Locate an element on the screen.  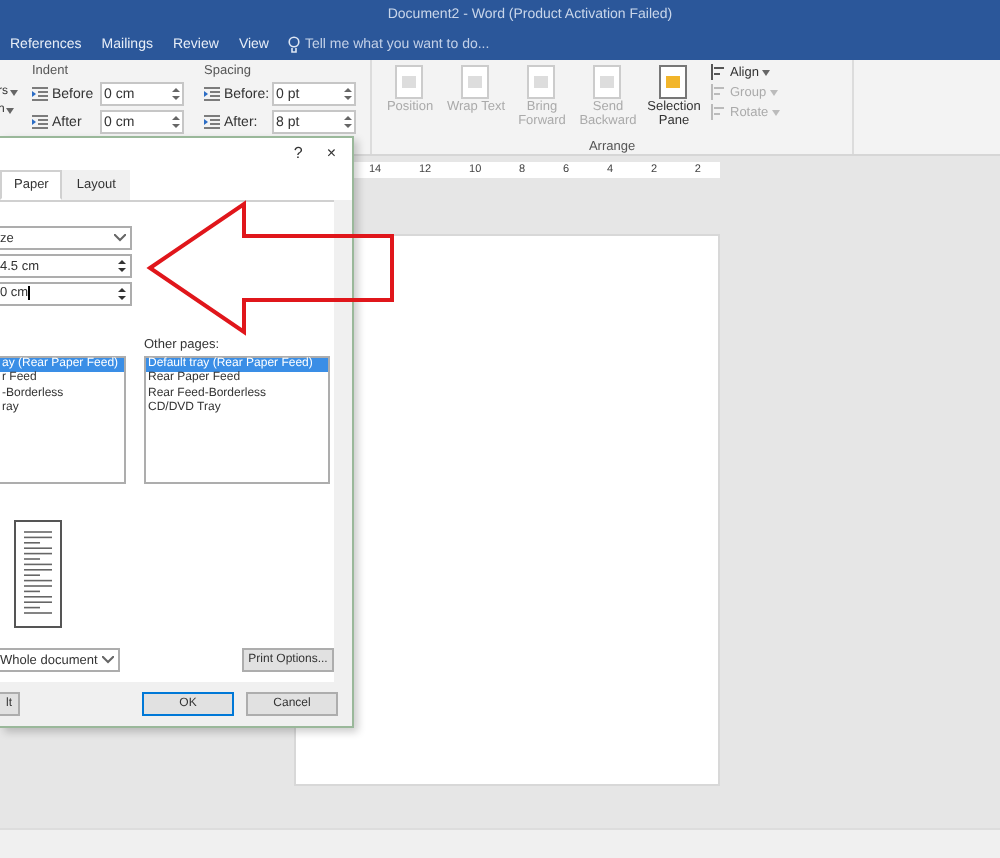
lightbulb-icon is located at coordinates (294, 45).